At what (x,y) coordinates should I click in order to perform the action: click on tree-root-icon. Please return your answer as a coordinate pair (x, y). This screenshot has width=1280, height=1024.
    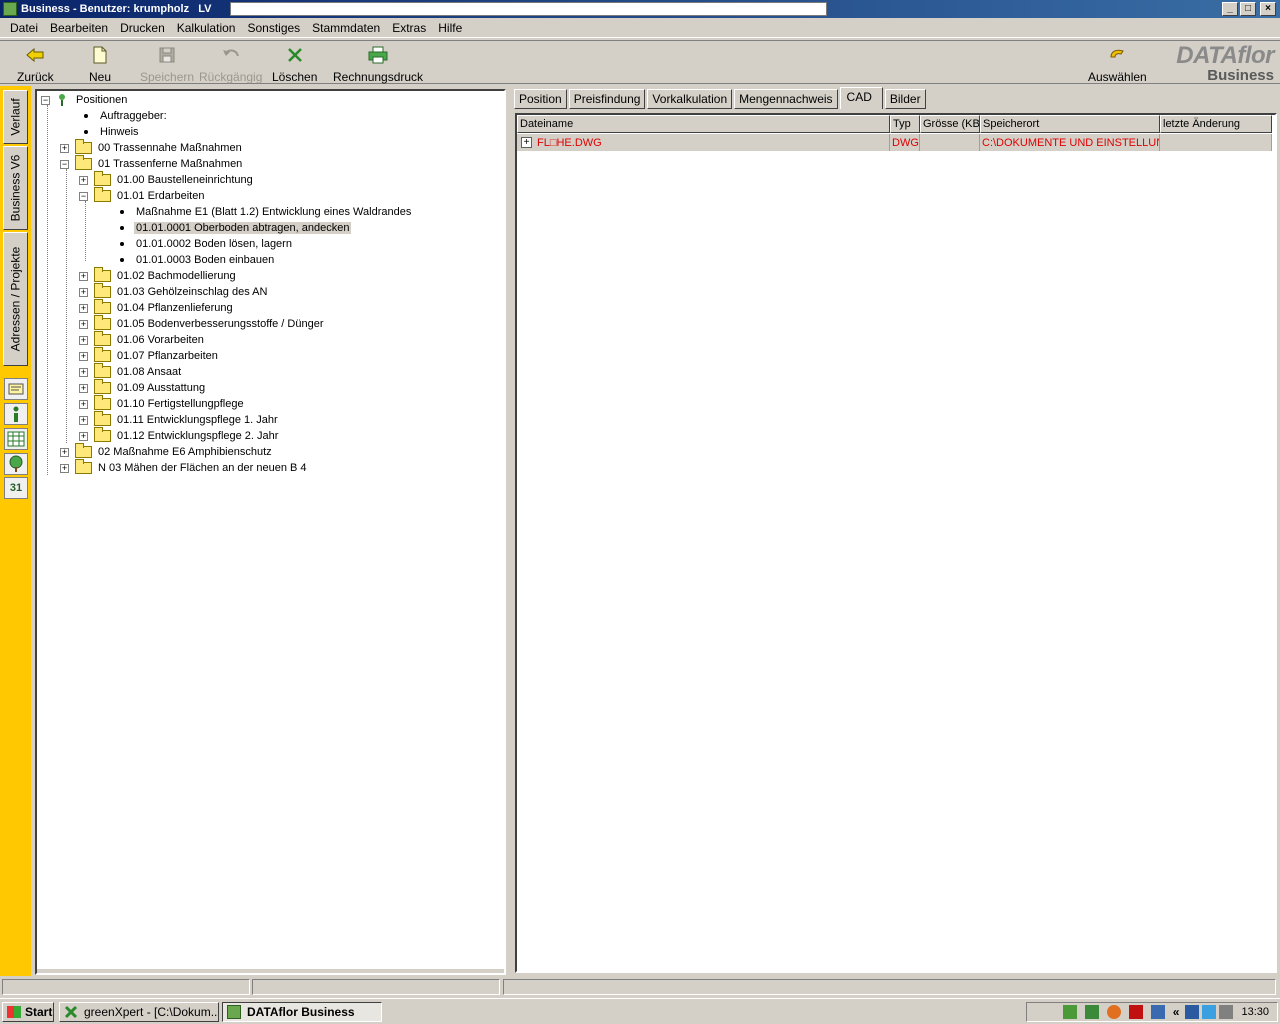
    Looking at the image, I should click on (62, 100).